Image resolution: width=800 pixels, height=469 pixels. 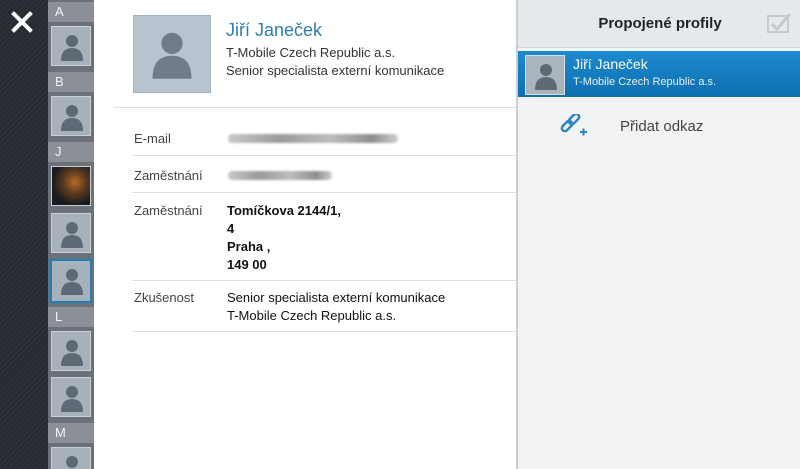 What do you see at coordinates (71, 152) in the screenshot?
I see `letter-header-j: J` at bounding box center [71, 152].